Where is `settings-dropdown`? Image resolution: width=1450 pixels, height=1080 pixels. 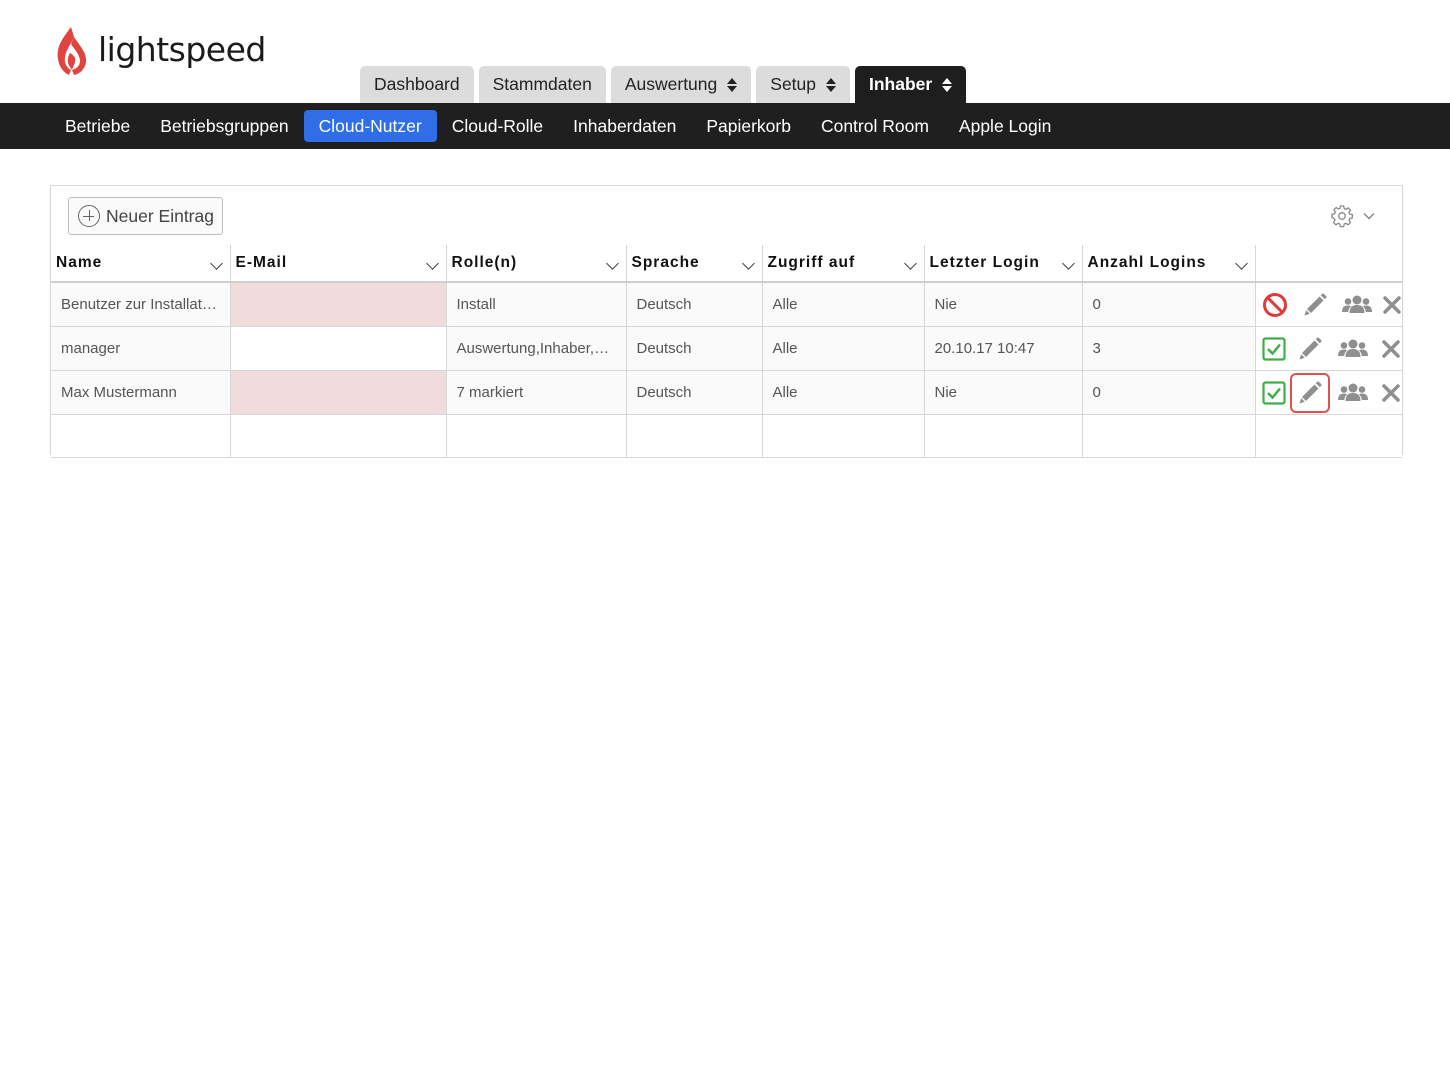 settings-dropdown is located at coordinates (1353, 216).